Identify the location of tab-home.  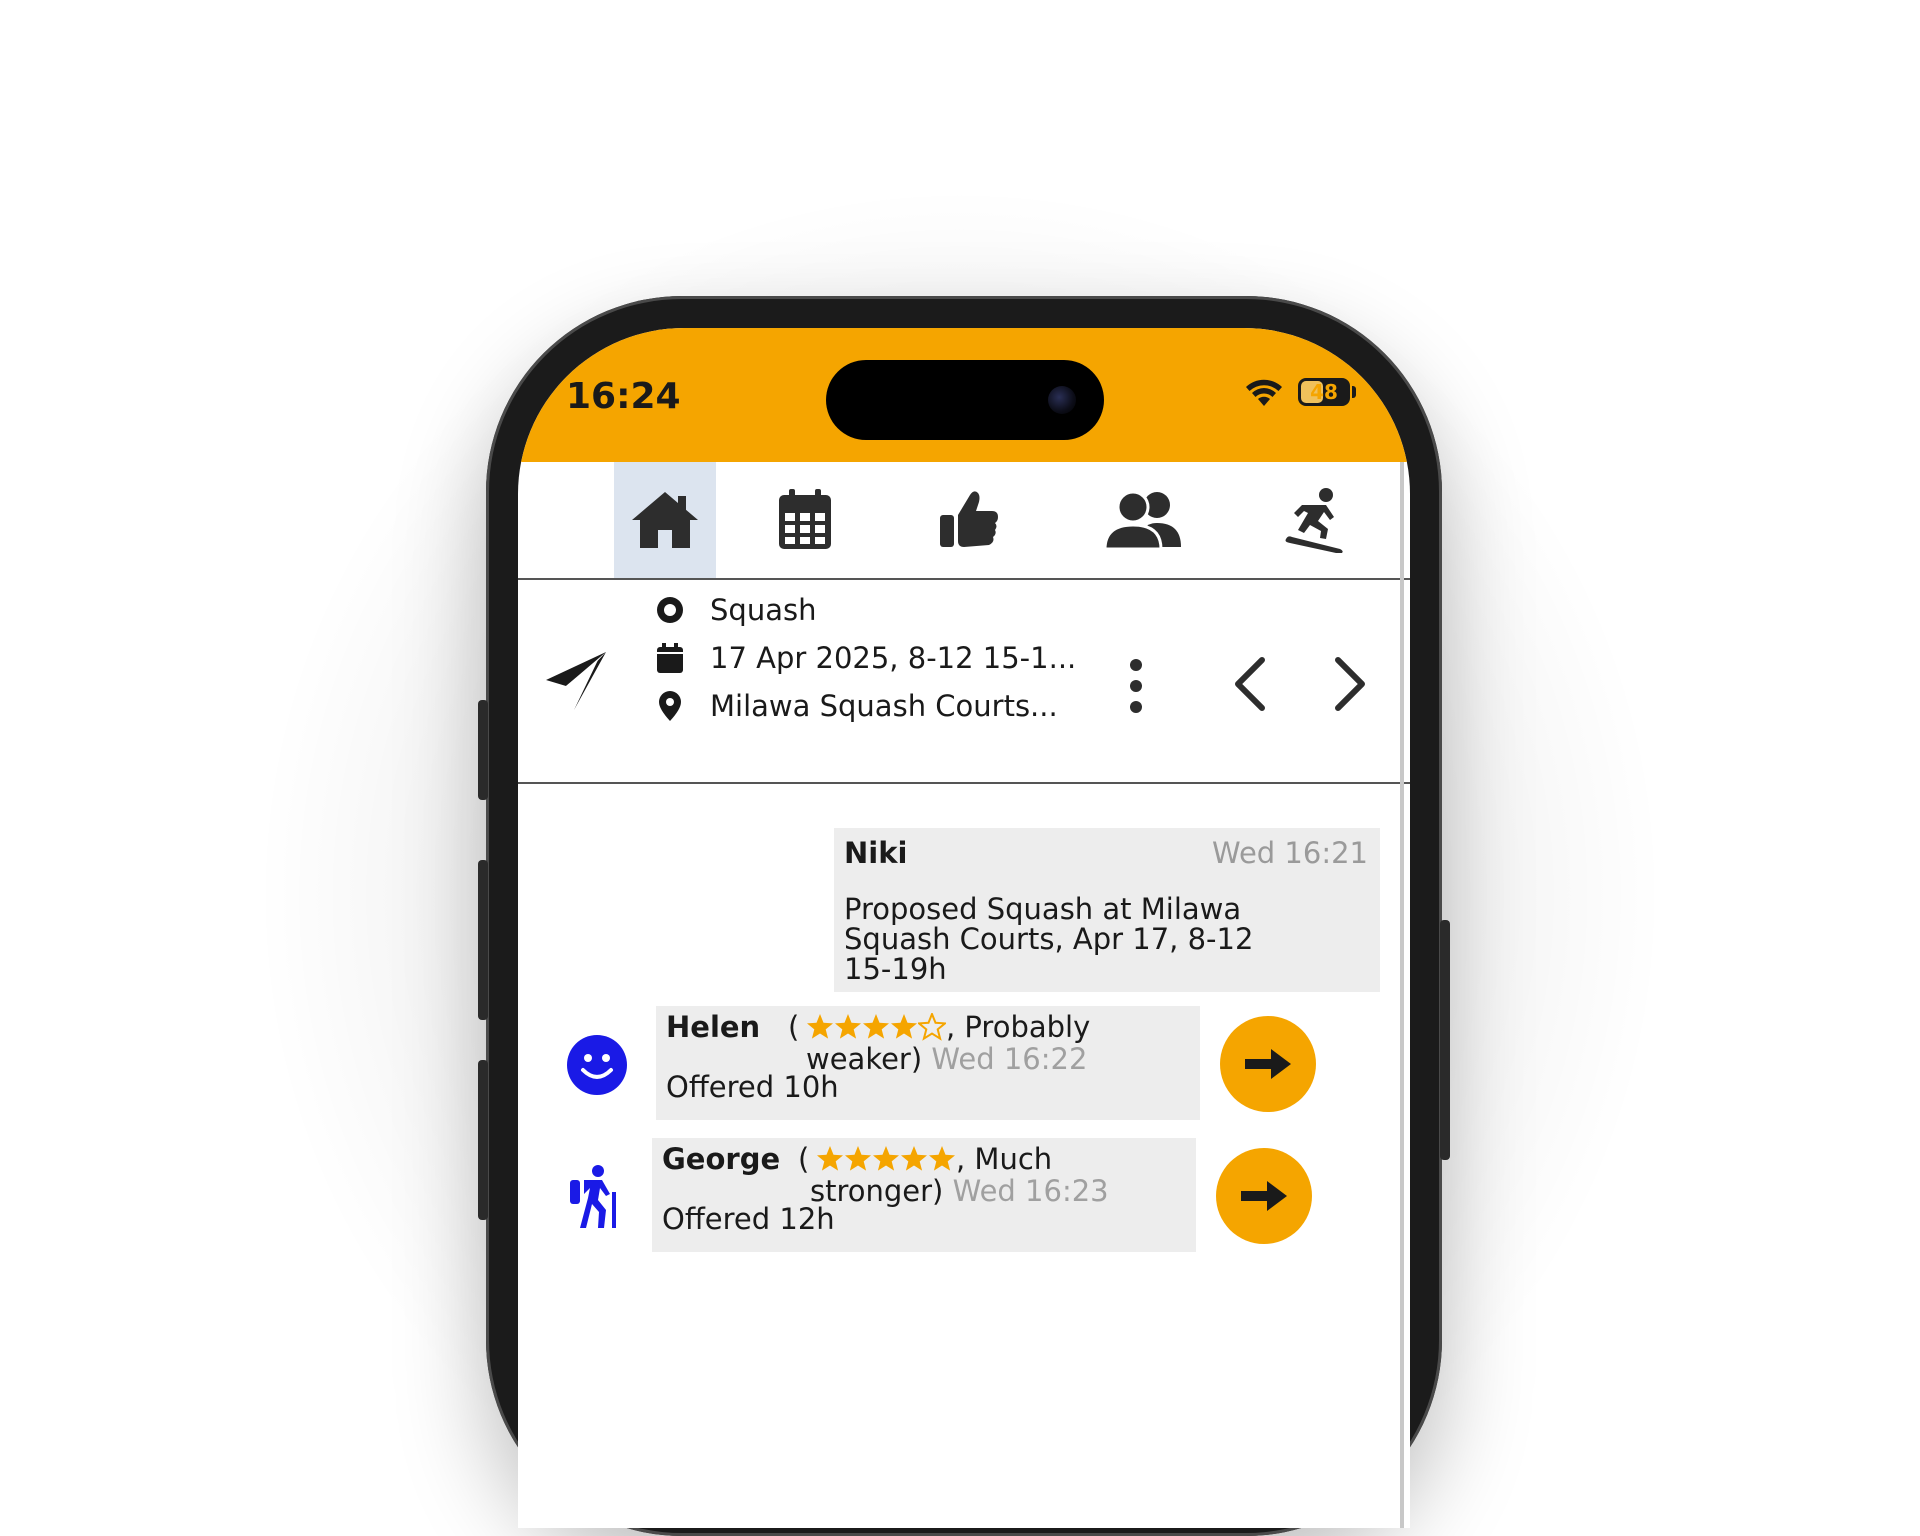
(665, 520).